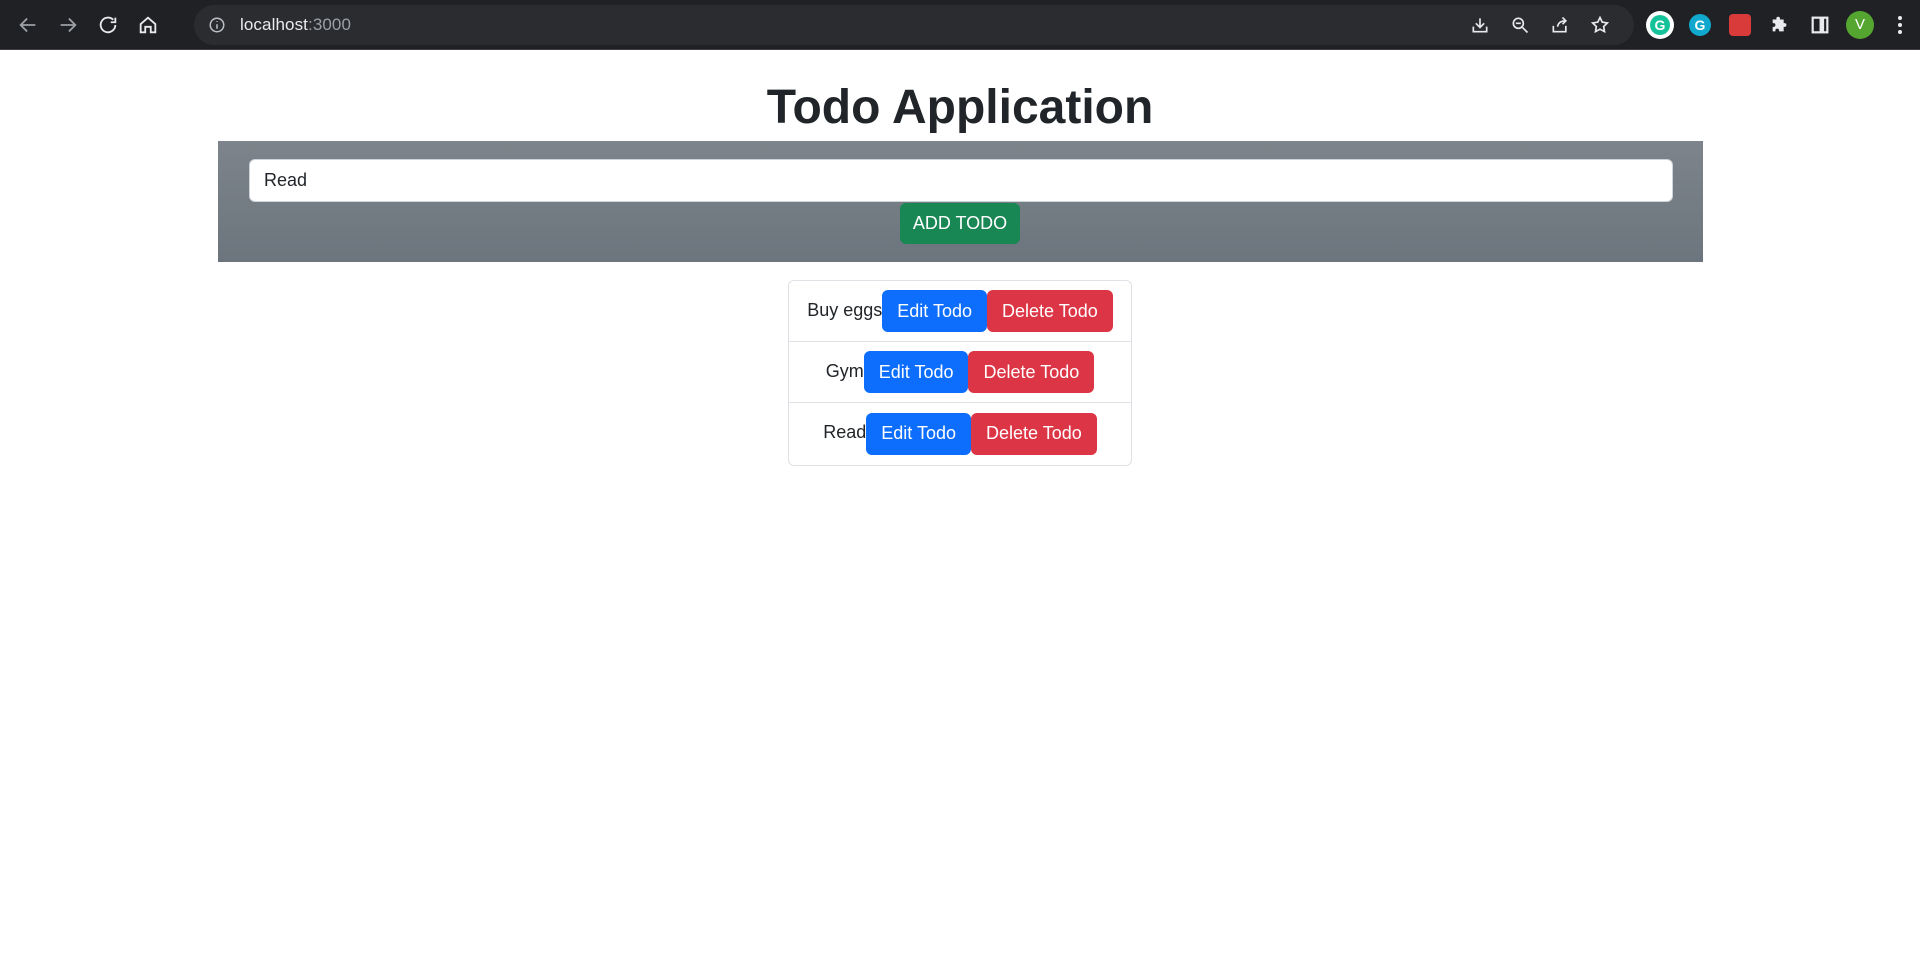 Image resolution: width=1920 pixels, height=972 pixels. I want to click on profile-button: V, so click(1860, 25).